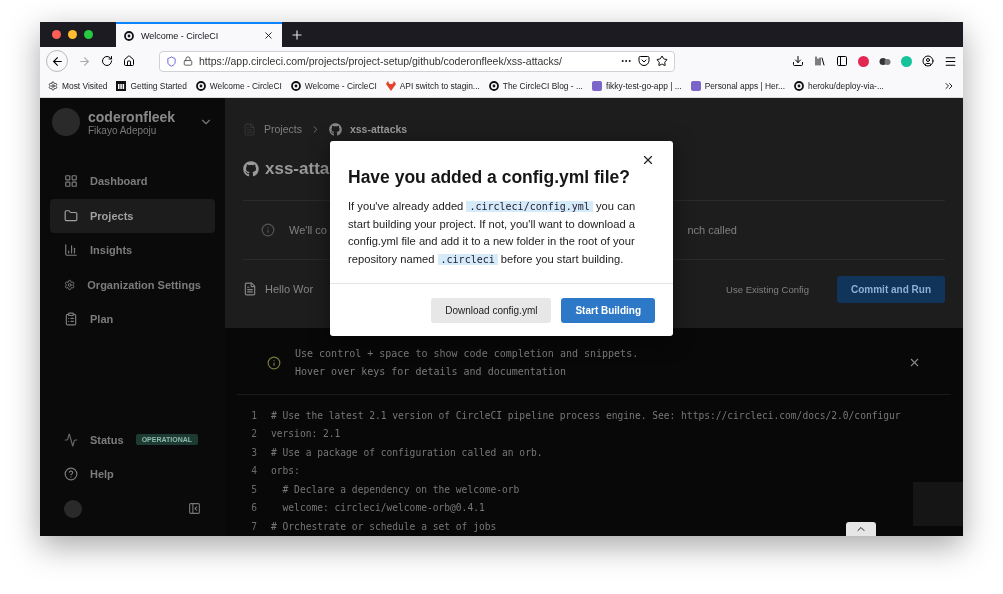  I want to click on code-line: # Use the latest 2.1 version of CircleCI pipeline process engine. See: https://circleci.com/docs/2.0/configur, so click(586, 415).